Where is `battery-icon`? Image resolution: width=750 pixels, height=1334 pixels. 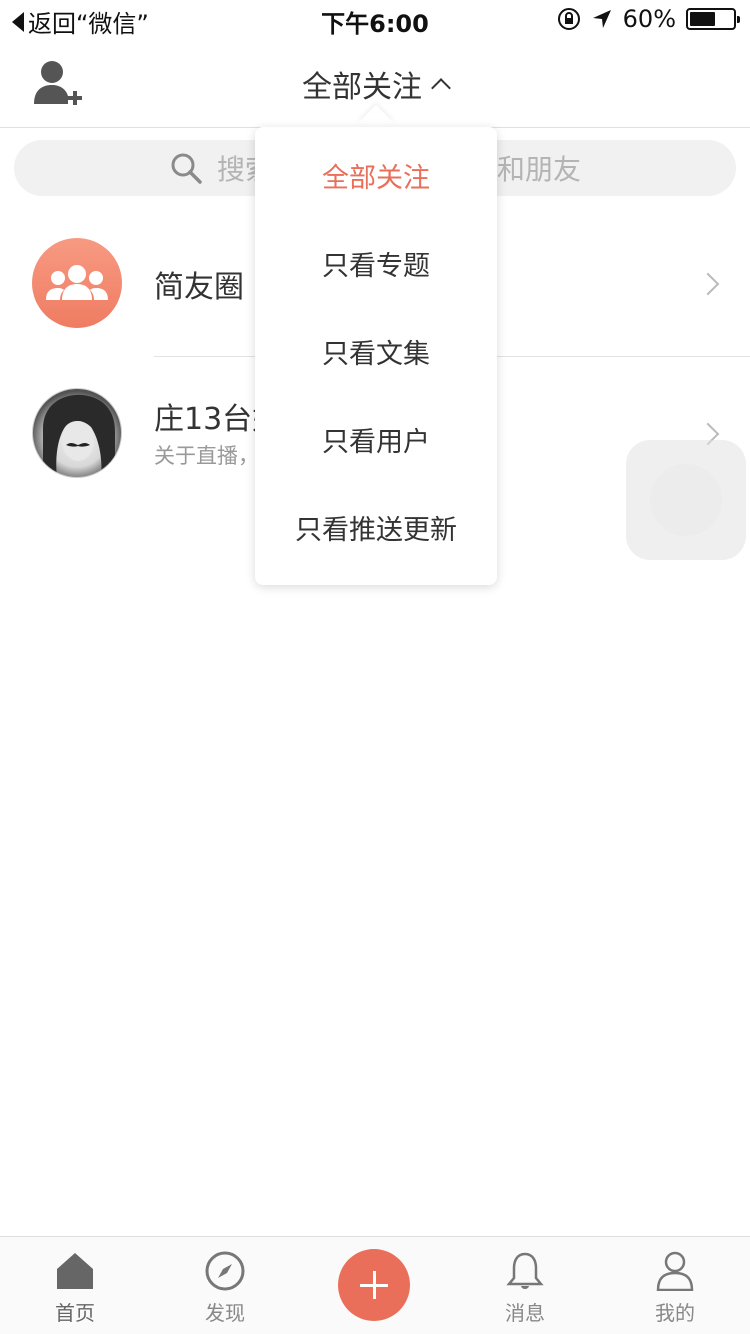 battery-icon is located at coordinates (713, 19).